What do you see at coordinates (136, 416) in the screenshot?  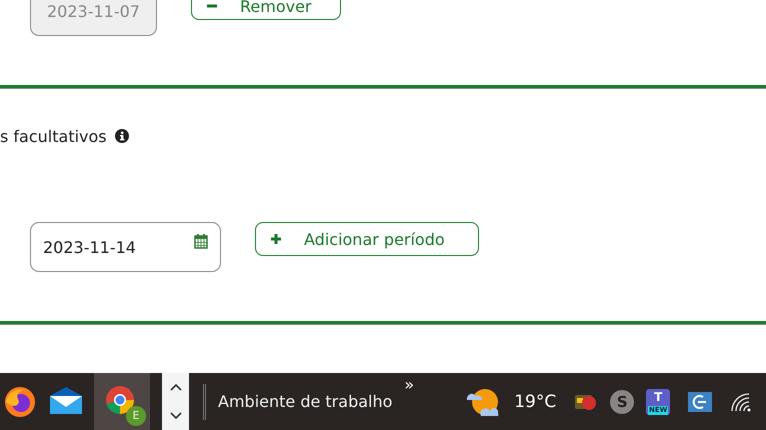 I see `profile-badge: E` at bounding box center [136, 416].